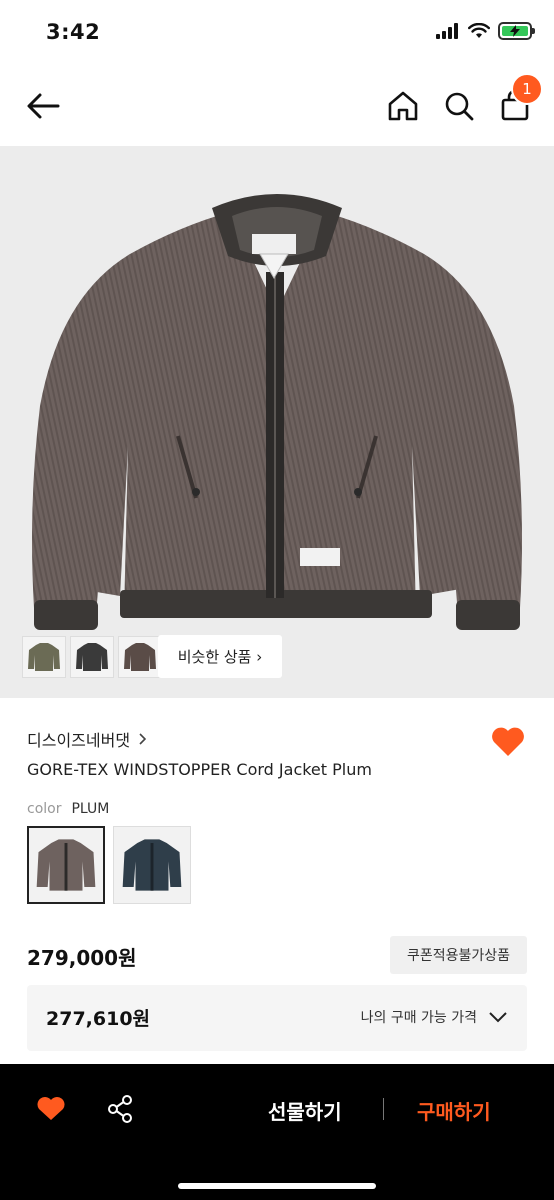 The image size is (554, 1200). I want to click on product-name: GORE-TEX WINDSTOPPER Cord Jacket Plum, so click(199, 769).